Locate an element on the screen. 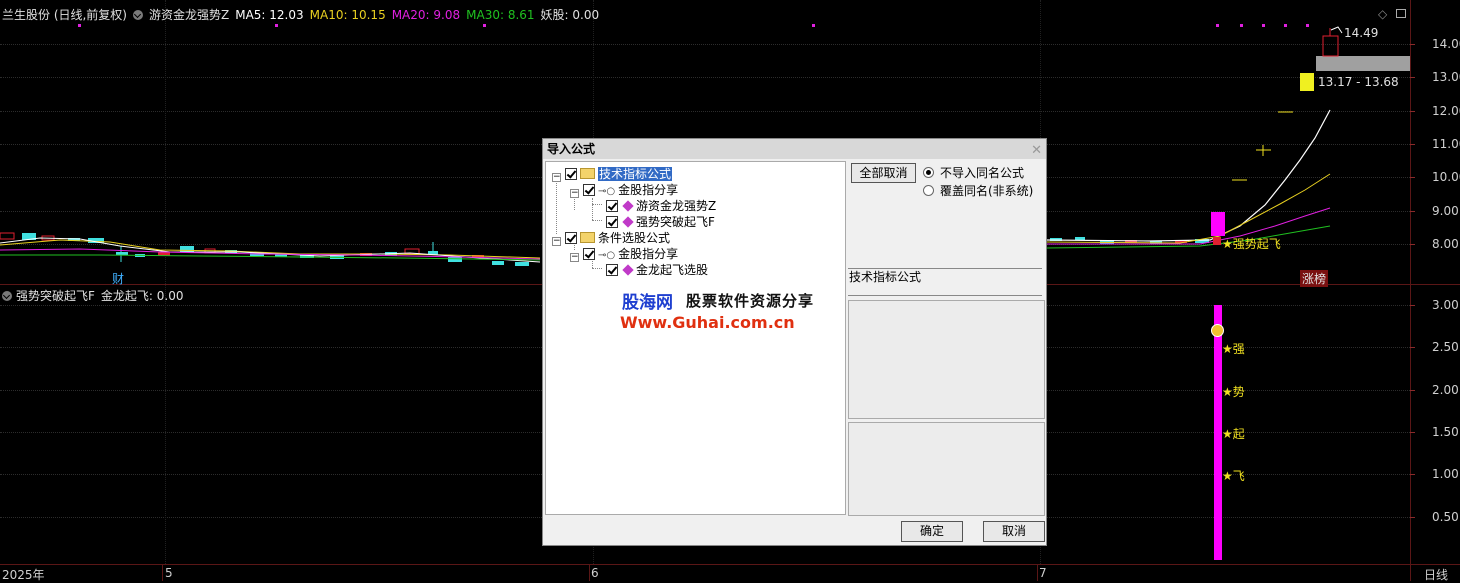 Image resolution: width=1460 pixels, height=583 pixels. option-label: 覆盖同名(非系统) is located at coordinates (987, 191).